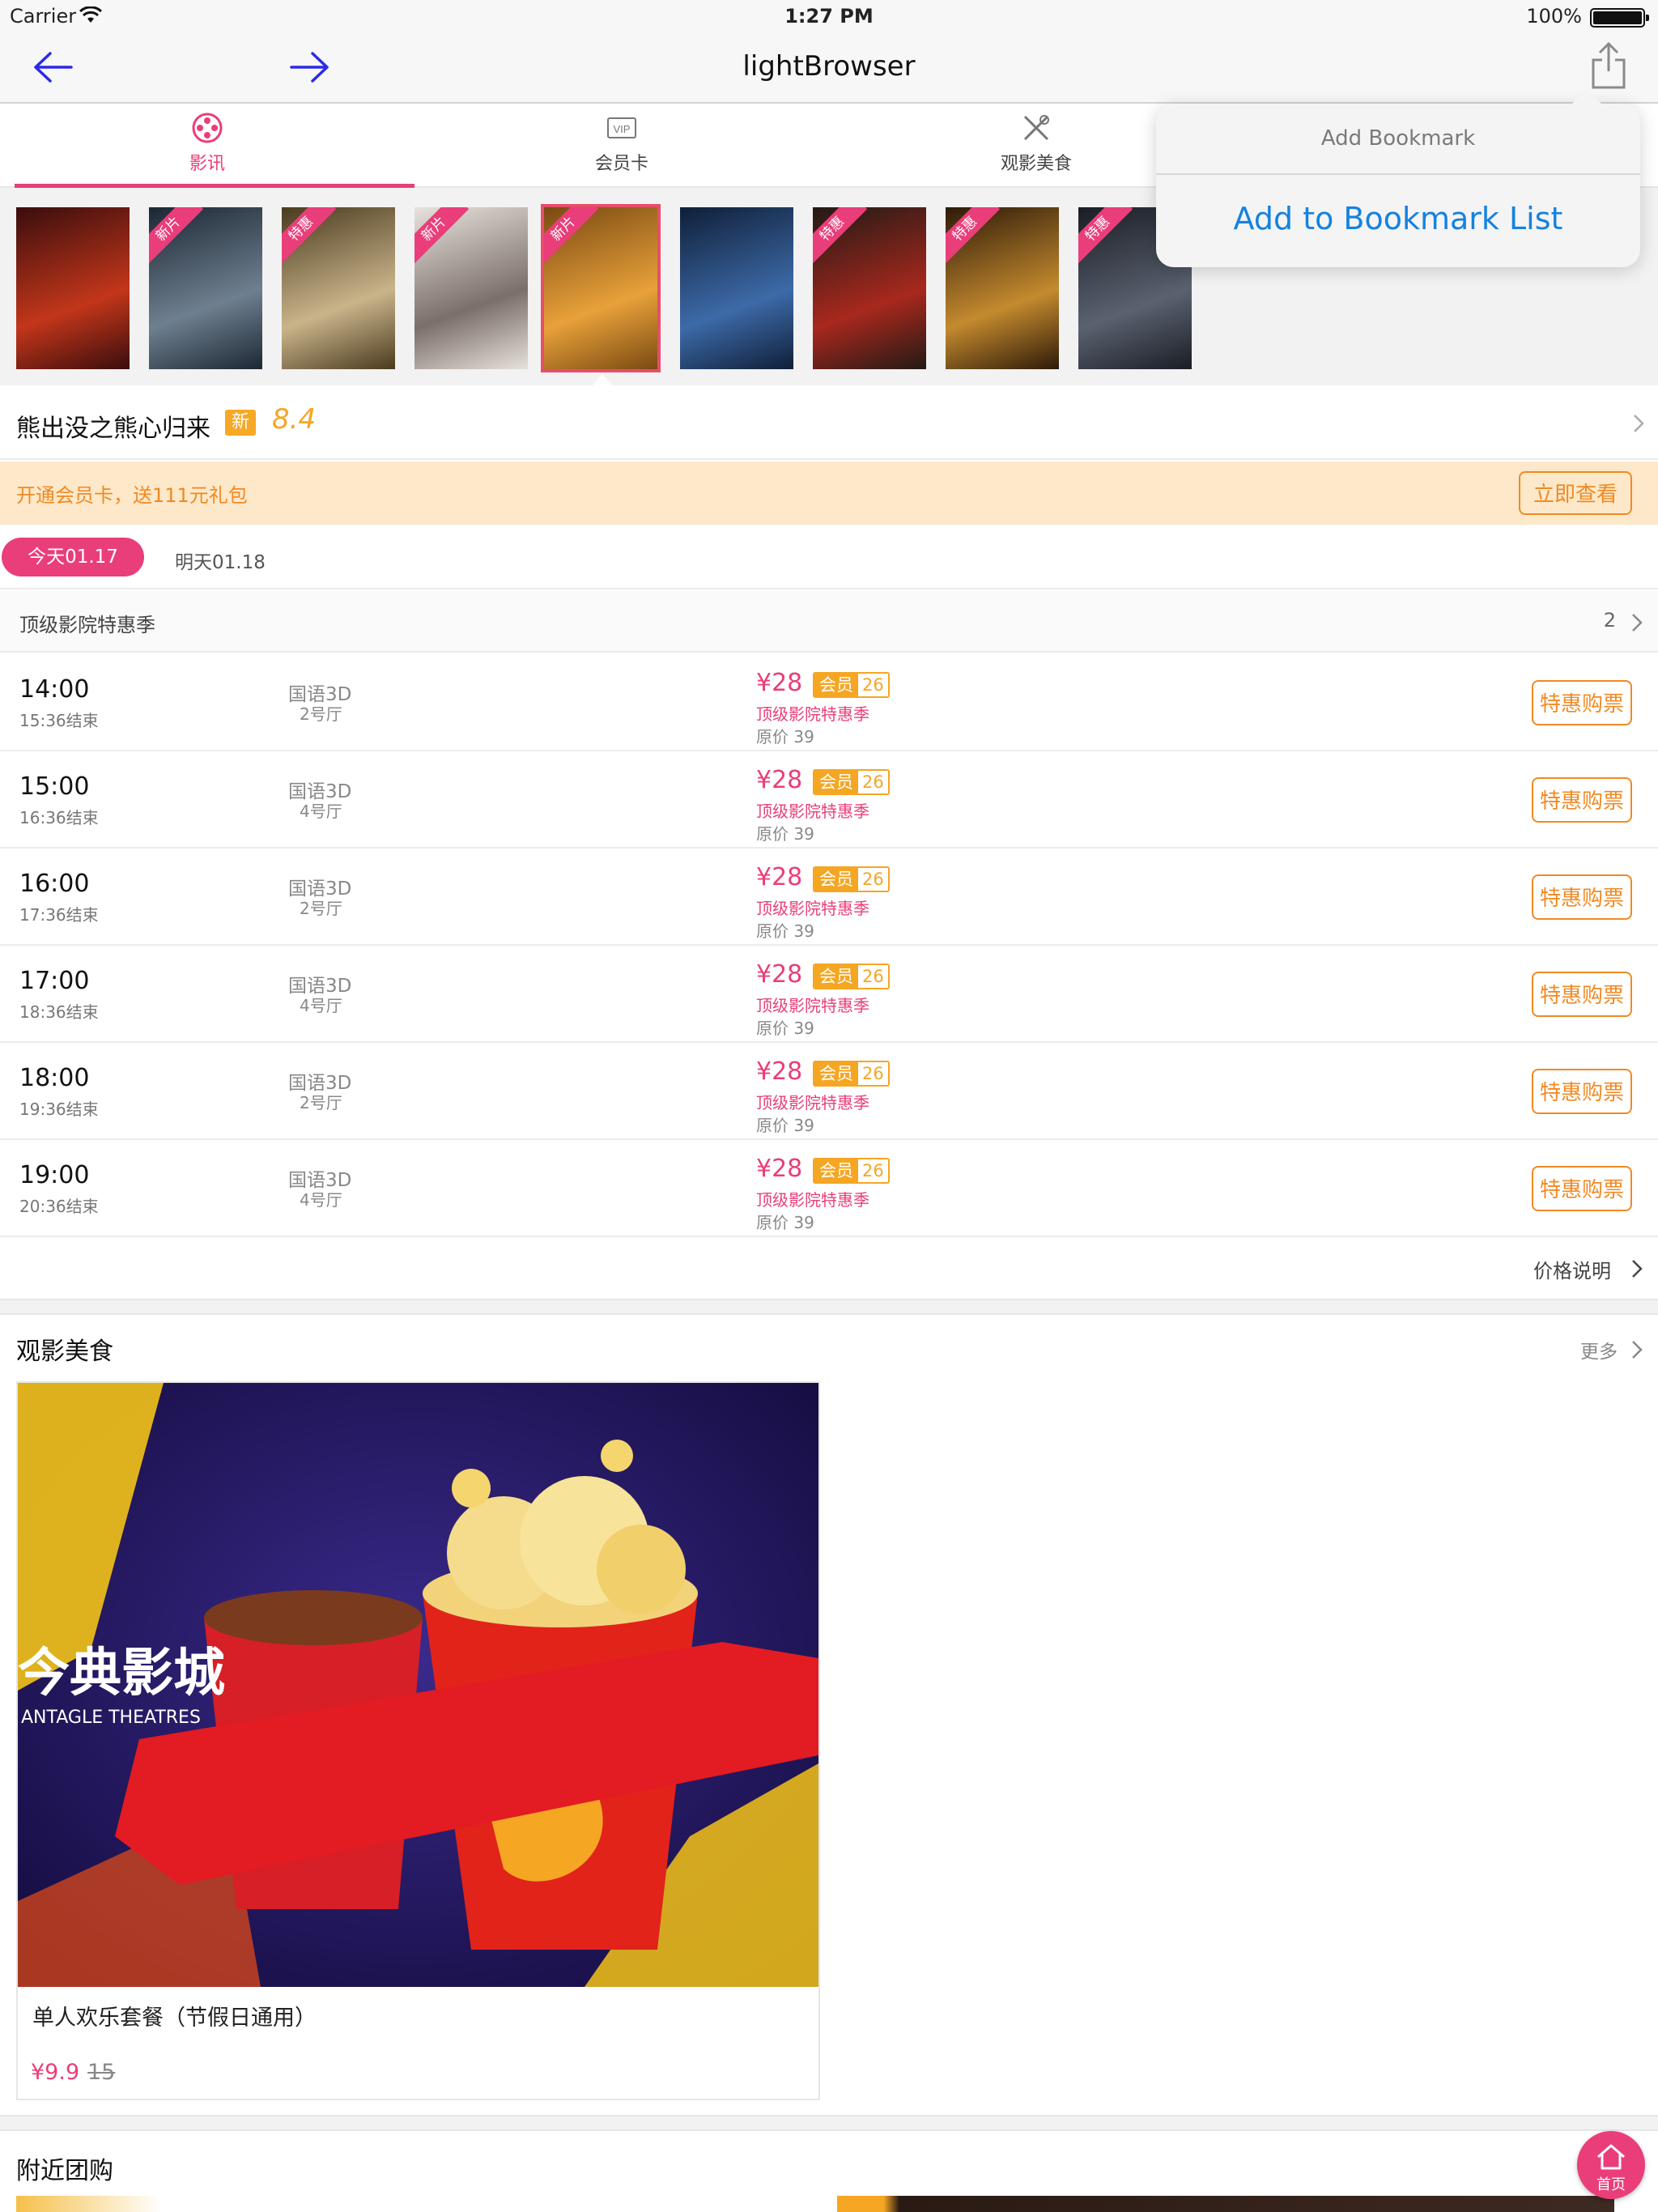 The width and height of the screenshot is (1658, 2212). Describe the element at coordinates (59, 720) in the screenshot. I see `end-time: 15:36结束` at that location.